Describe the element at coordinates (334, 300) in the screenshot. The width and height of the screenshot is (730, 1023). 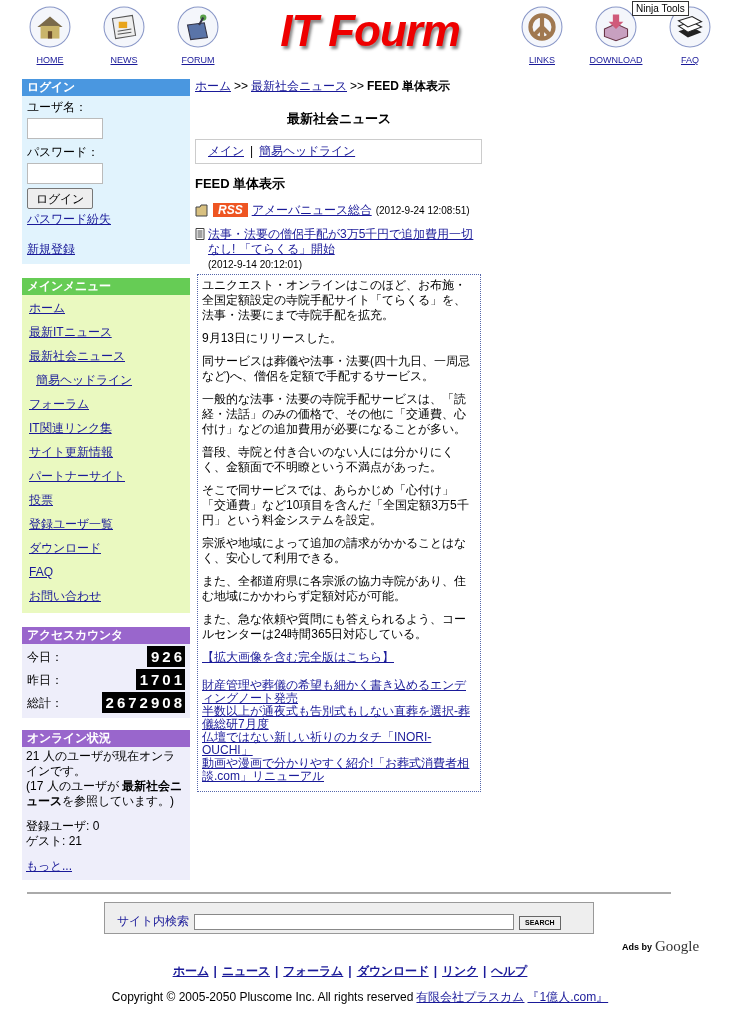
I see `article-paragraph: ユニクエスト・オンラインはこのほど、お布施・全国定額設定の寺院手配サイト「てらくる」を、法事・法要にまで寺院手配を拡充。` at that location.